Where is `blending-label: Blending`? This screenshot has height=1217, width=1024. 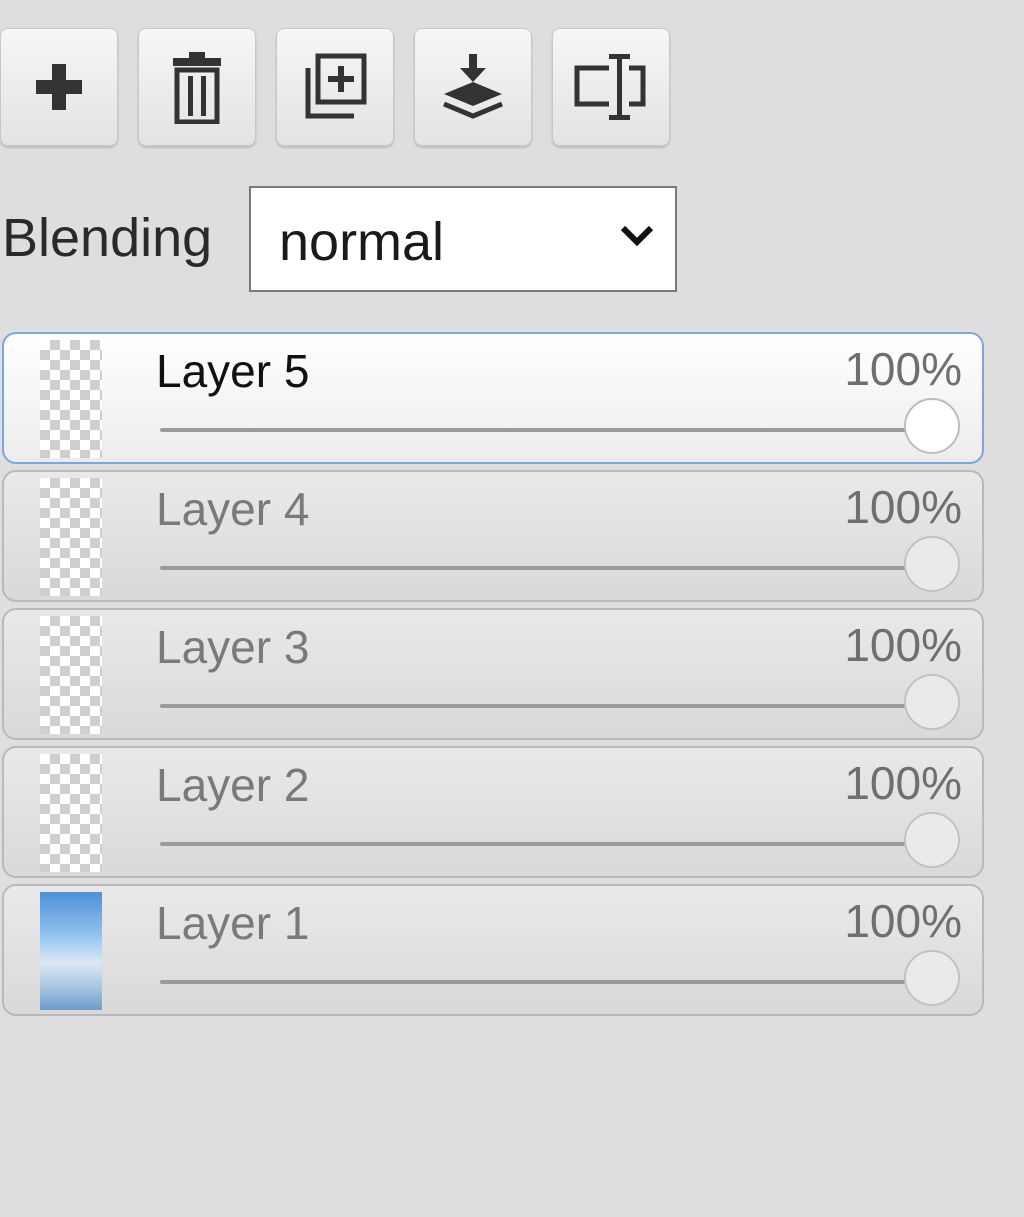 blending-label: Blending is located at coordinates (107, 238).